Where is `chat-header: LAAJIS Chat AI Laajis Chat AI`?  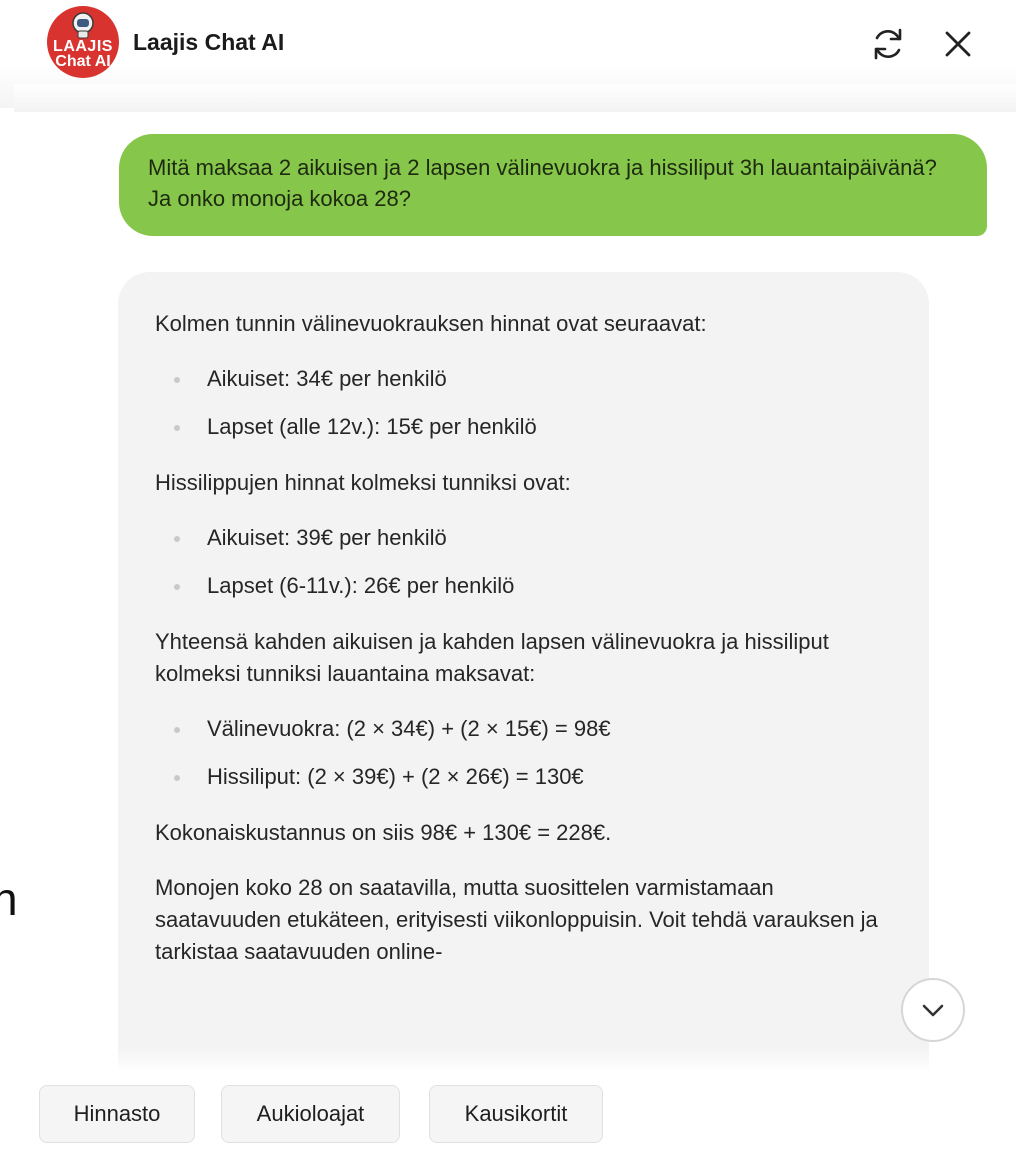
chat-header: LAAJIS Chat AI Laajis Chat AI is located at coordinates (508, 56).